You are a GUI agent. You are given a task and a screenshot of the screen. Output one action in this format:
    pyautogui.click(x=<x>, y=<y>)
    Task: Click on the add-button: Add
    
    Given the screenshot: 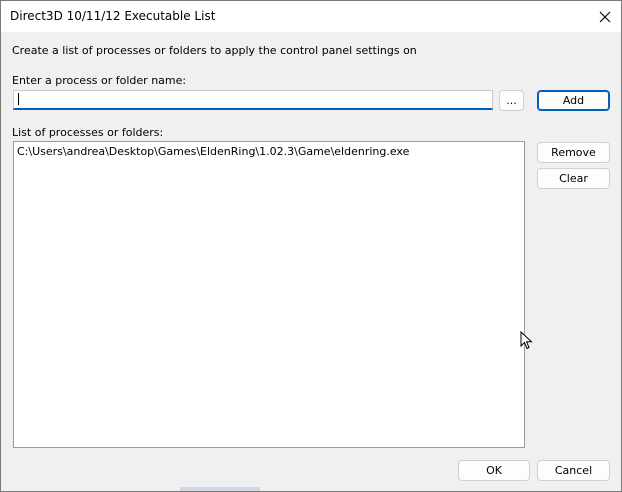 What is the action you would take?
    pyautogui.click(x=573, y=100)
    